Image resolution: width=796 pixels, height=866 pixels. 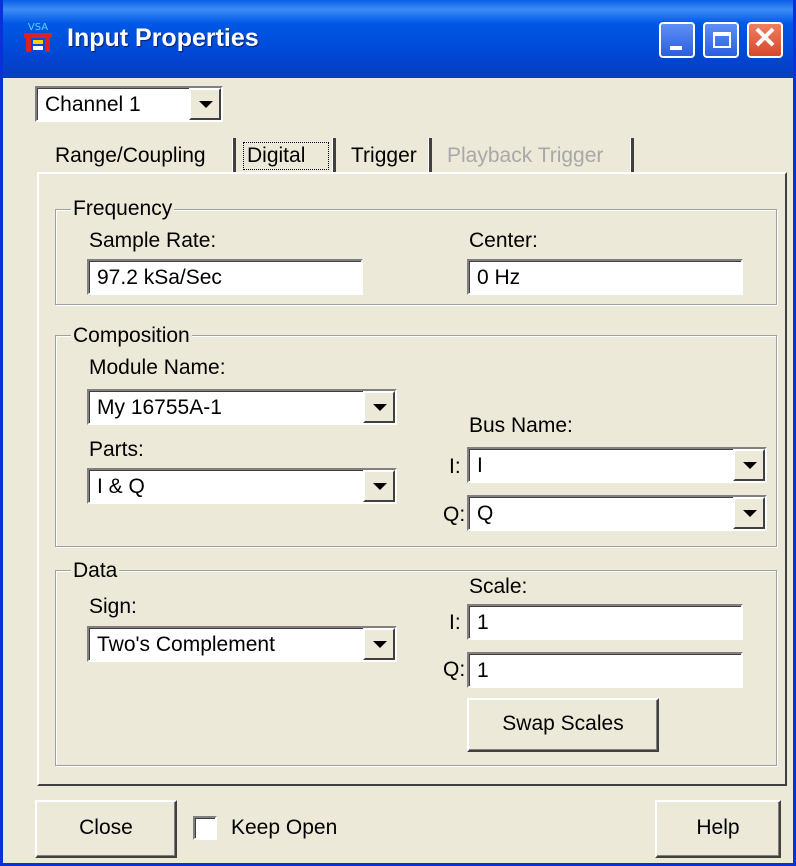 What do you see at coordinates (454, 514) in the screenshot?
I see `bus-q-label: Q:` at bounding box center [454, 514].